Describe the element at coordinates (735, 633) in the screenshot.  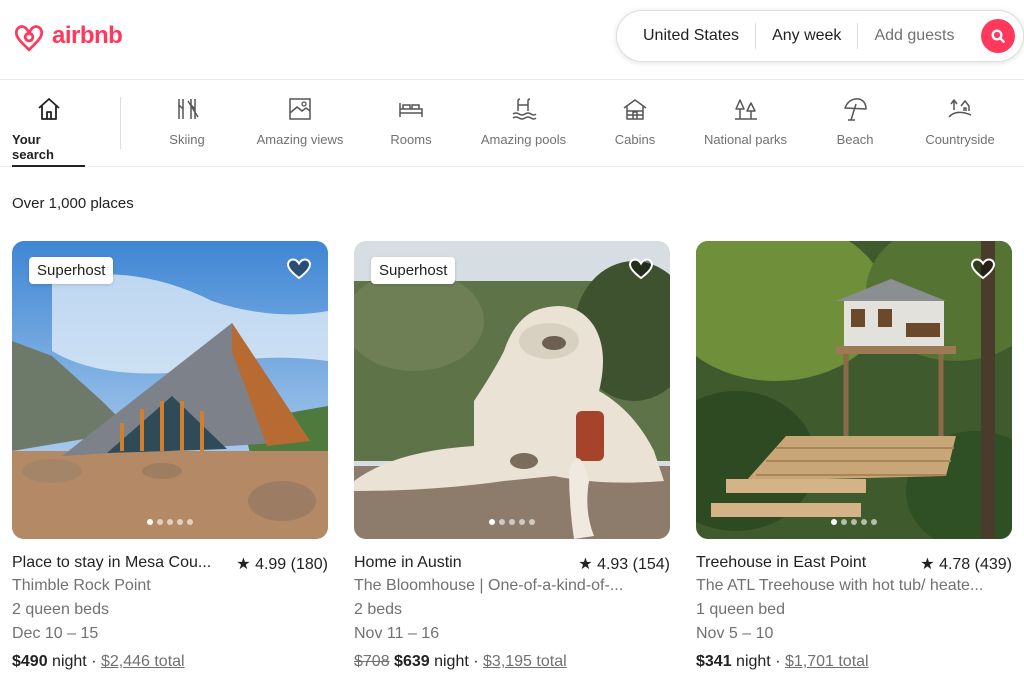
I see `listing-dates: Nov 5 – 10` at that location.